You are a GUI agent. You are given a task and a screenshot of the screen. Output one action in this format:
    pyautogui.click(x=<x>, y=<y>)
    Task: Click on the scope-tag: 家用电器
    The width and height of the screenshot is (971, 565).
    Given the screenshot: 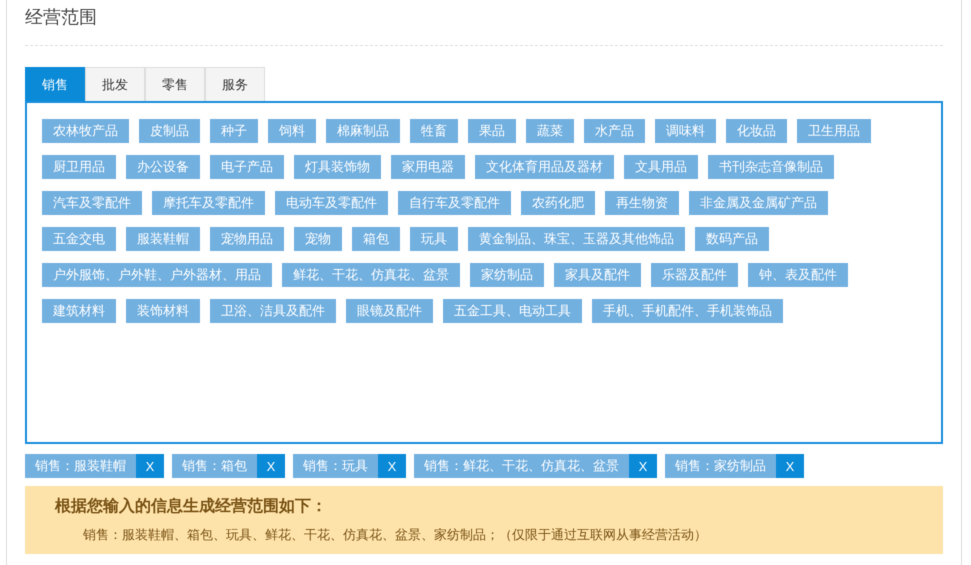 What is the action you would take?
    pyautogui.click(x=428, y=167)
    